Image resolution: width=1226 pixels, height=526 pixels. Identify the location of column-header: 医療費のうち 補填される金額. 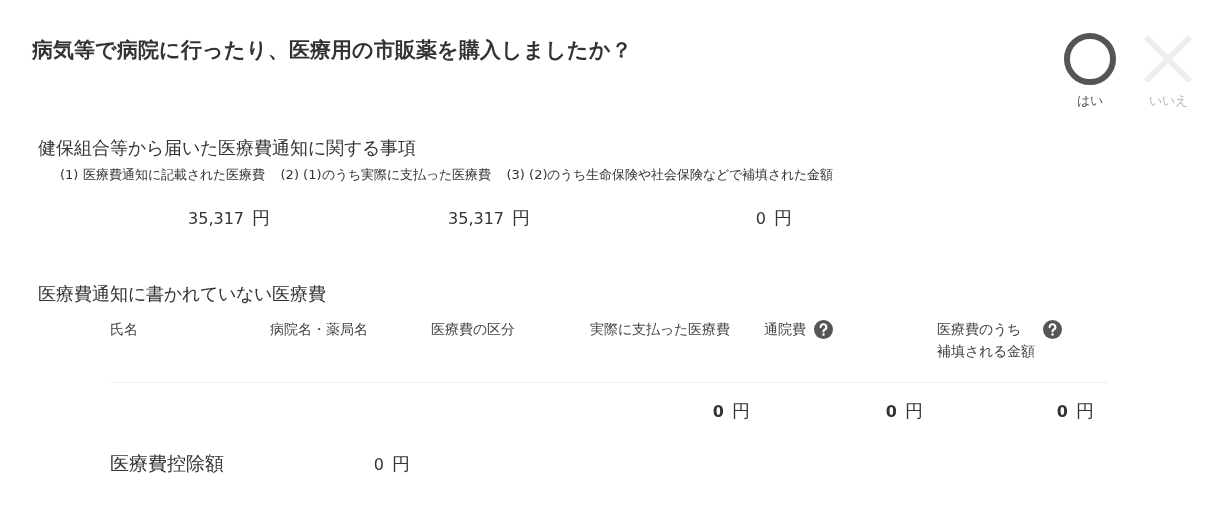
(986, 340).